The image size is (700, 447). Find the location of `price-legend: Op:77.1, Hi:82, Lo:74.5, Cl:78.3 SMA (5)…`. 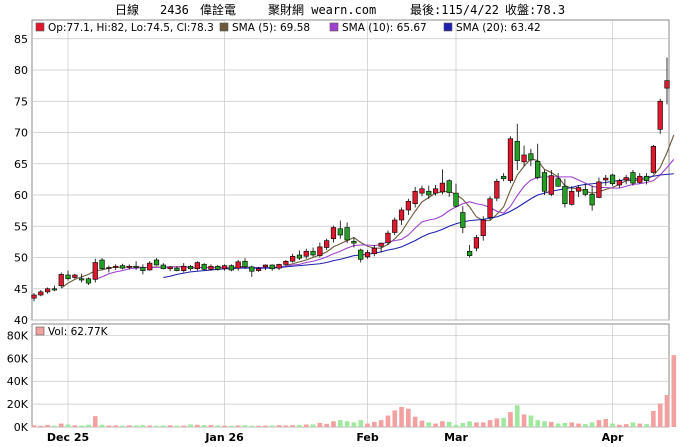

price-legend: Op:77.1, Hi:82, Lo:74.5, Cl:78.3 SMA (5)… is located at coordinates (288, 28).